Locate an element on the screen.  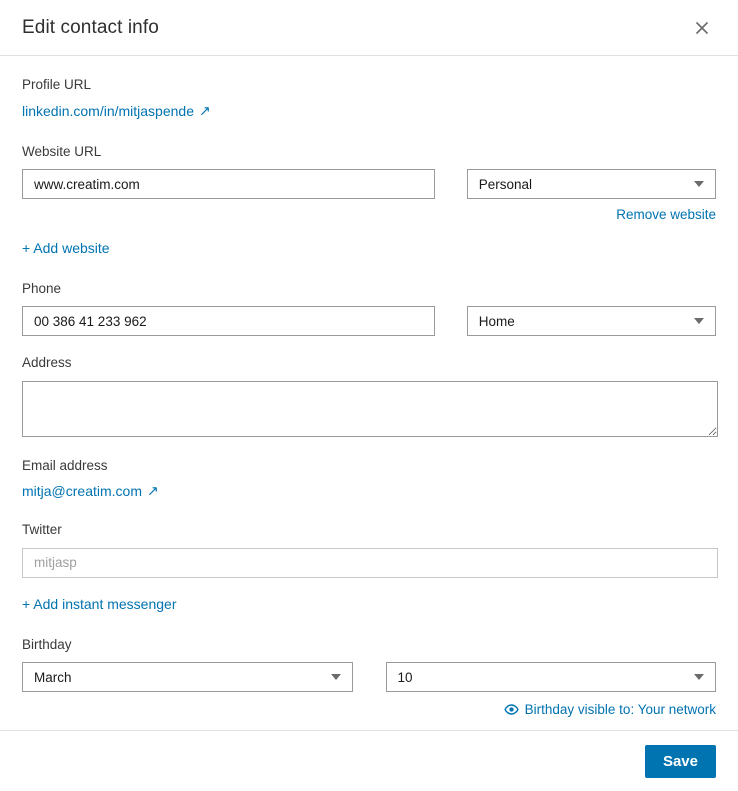
eye-icon is located at coordinates (511, 709).